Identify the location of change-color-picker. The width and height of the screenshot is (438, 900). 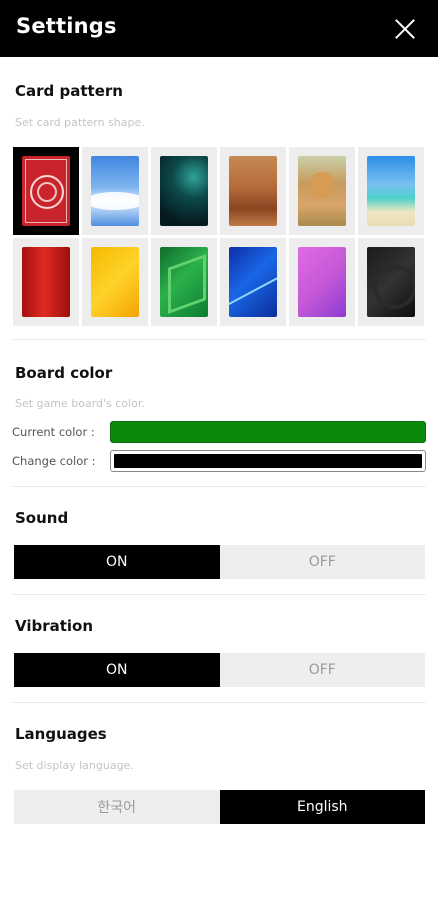
(268, 461).